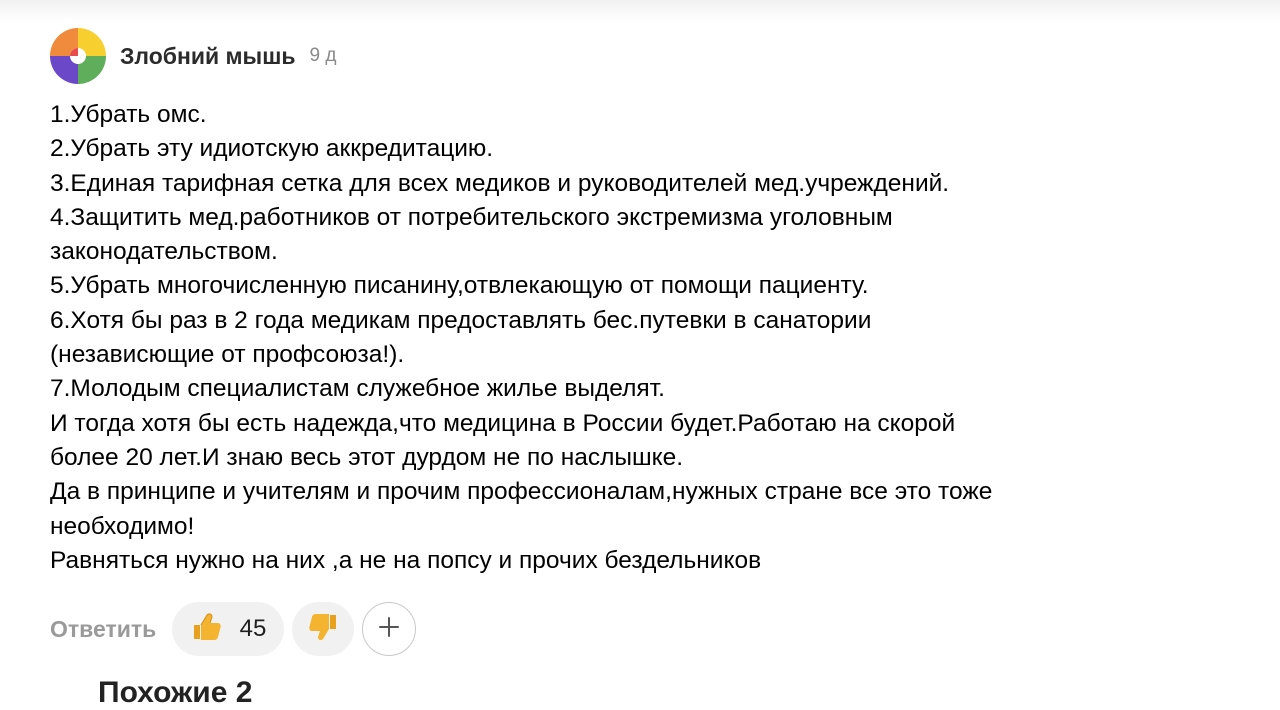 Image resolution: width=1280 pixels, height=710 pixels. What do you see at coordinates (272, 149) in the screenshot?
I see `comment-line: 2.Убрать эту идиотскую аккредитацию.` at bounding box center [272, 149].